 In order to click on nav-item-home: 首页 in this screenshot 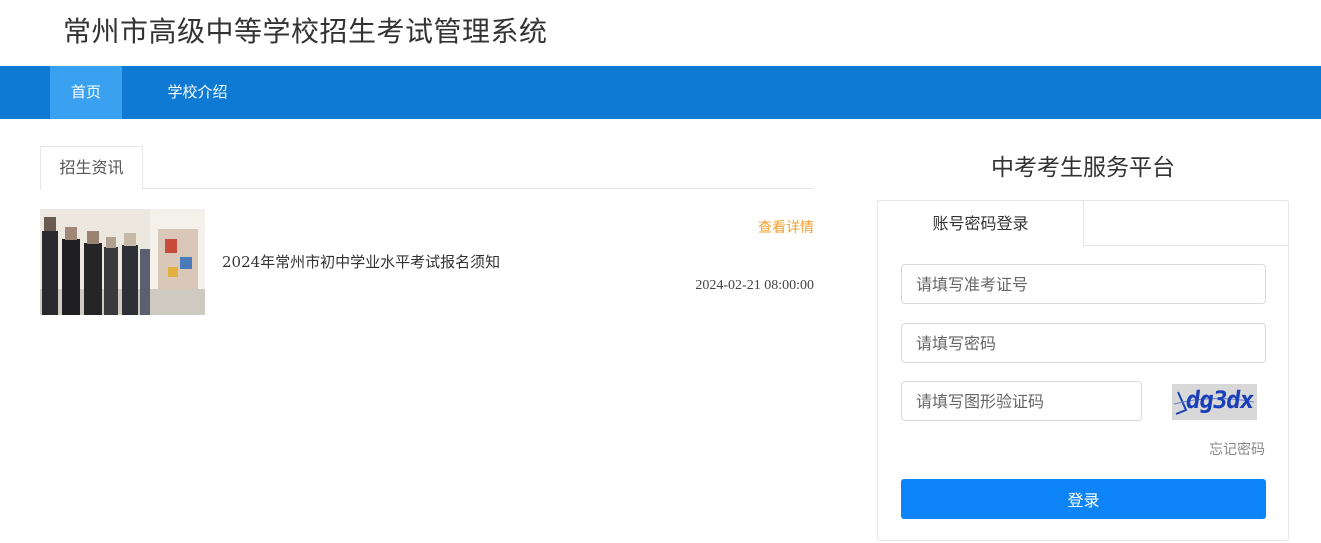, I will do `click(86, 92)`.